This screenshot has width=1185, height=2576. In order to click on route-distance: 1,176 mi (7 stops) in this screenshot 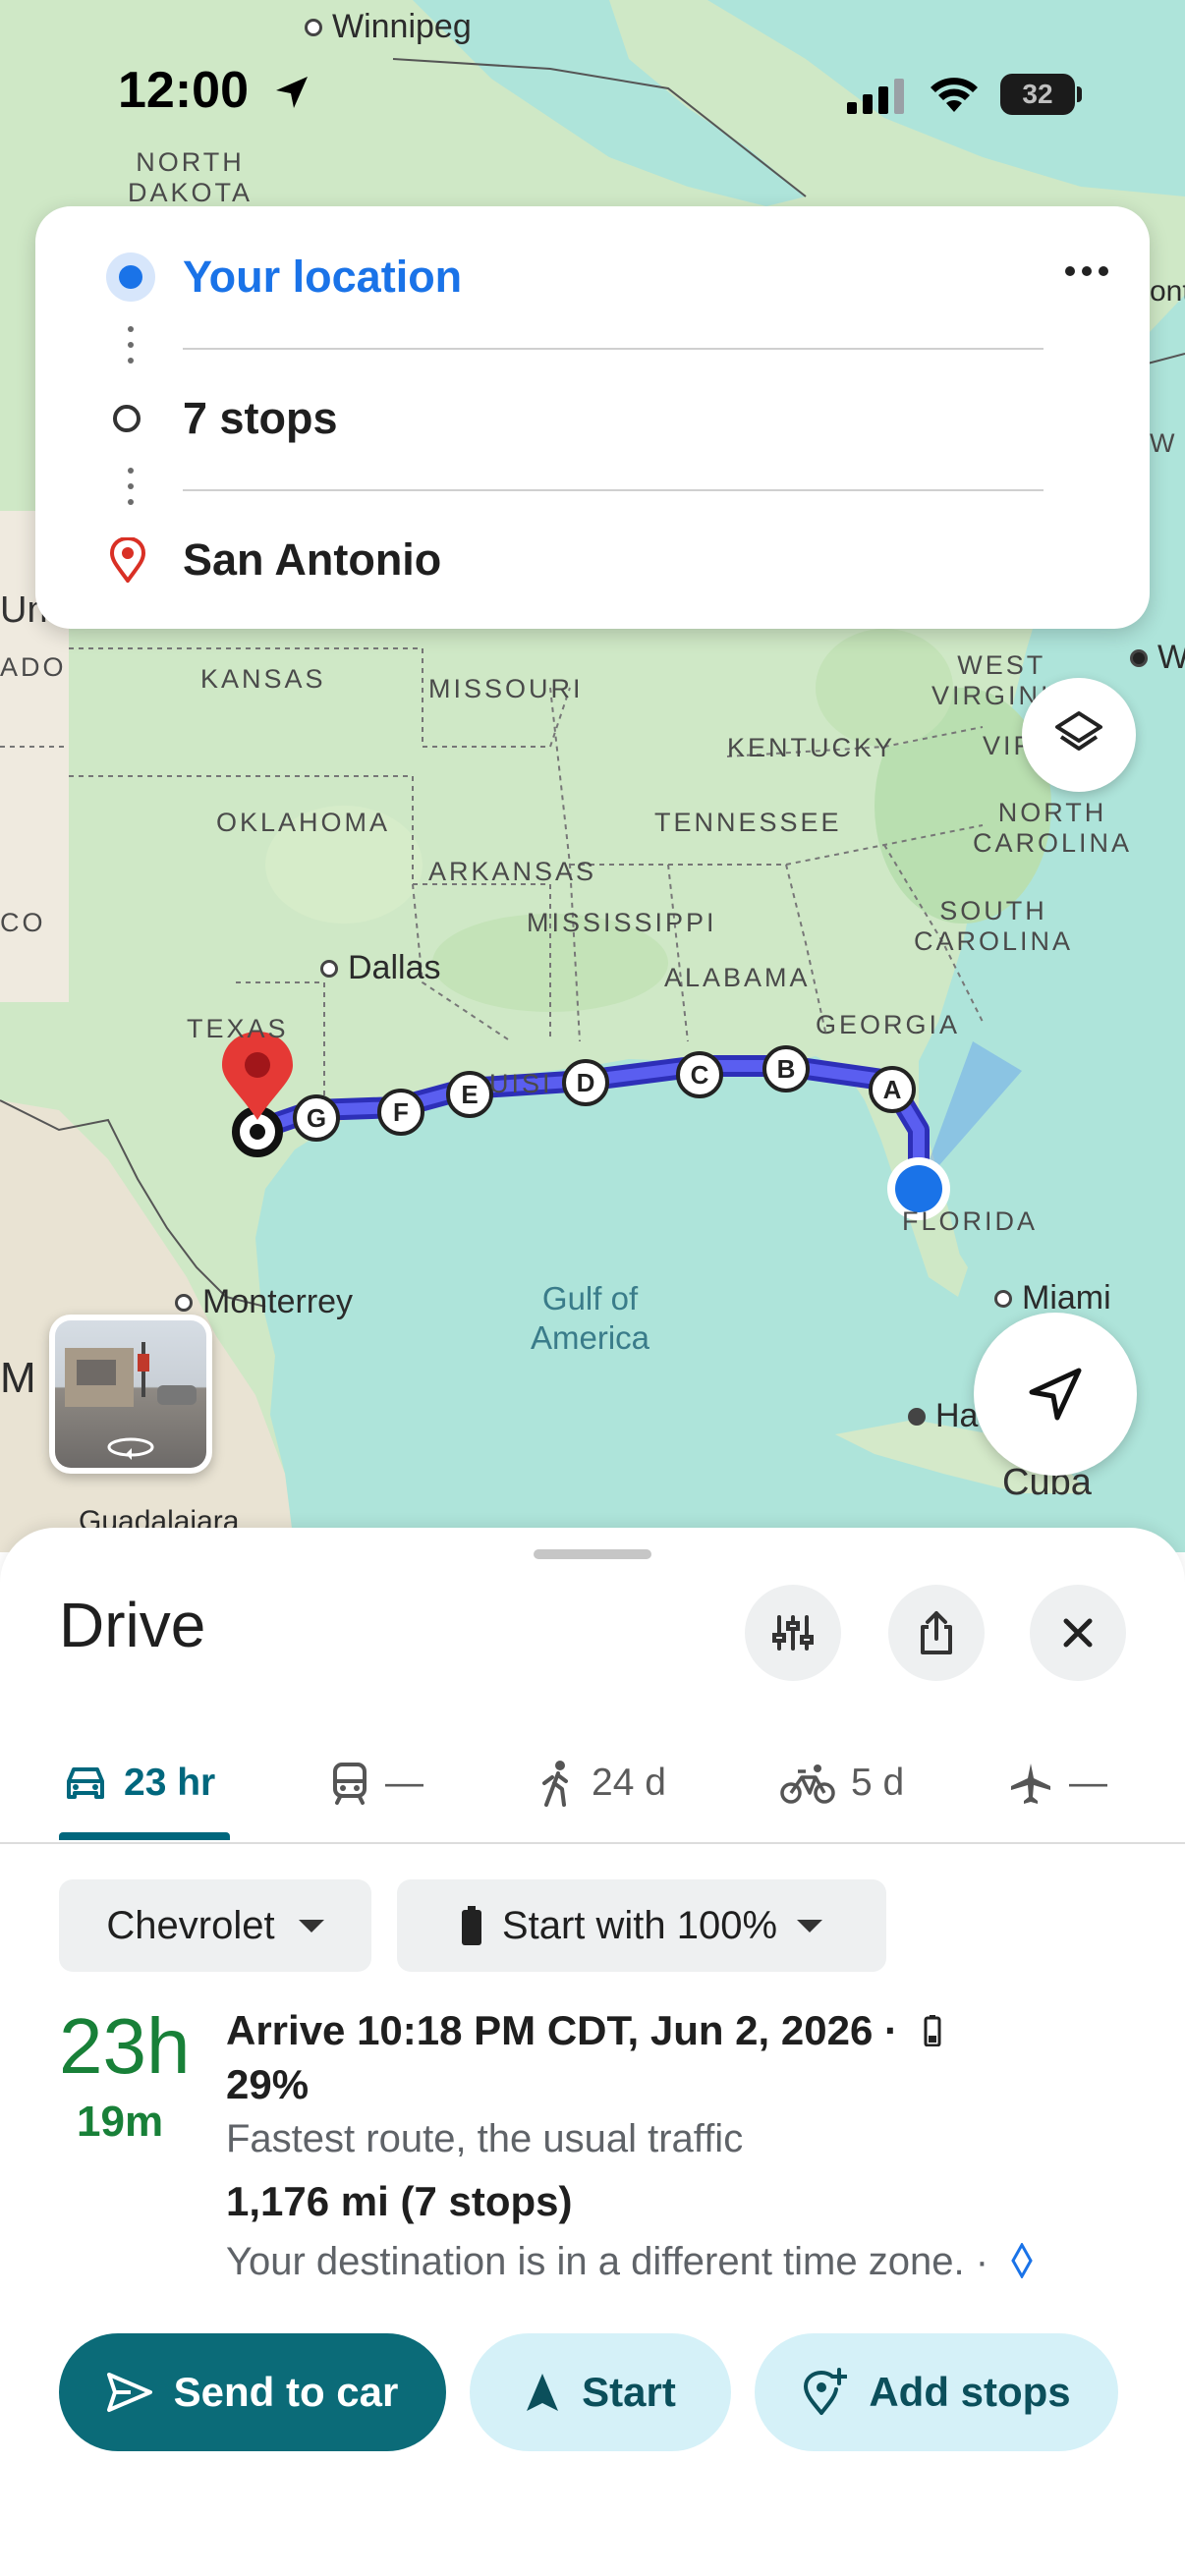, I will do `click(400, 2201)`.